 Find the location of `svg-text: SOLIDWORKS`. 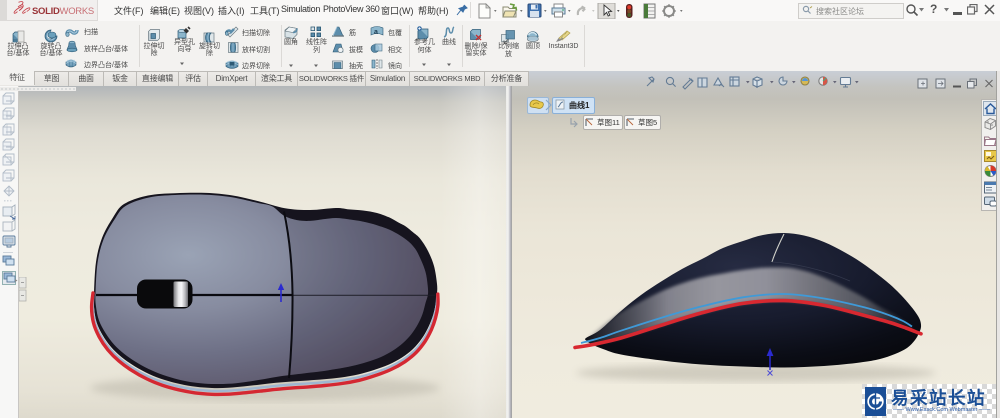

svg-text: SOLIDWORKS is located at coordinates (63, 11).